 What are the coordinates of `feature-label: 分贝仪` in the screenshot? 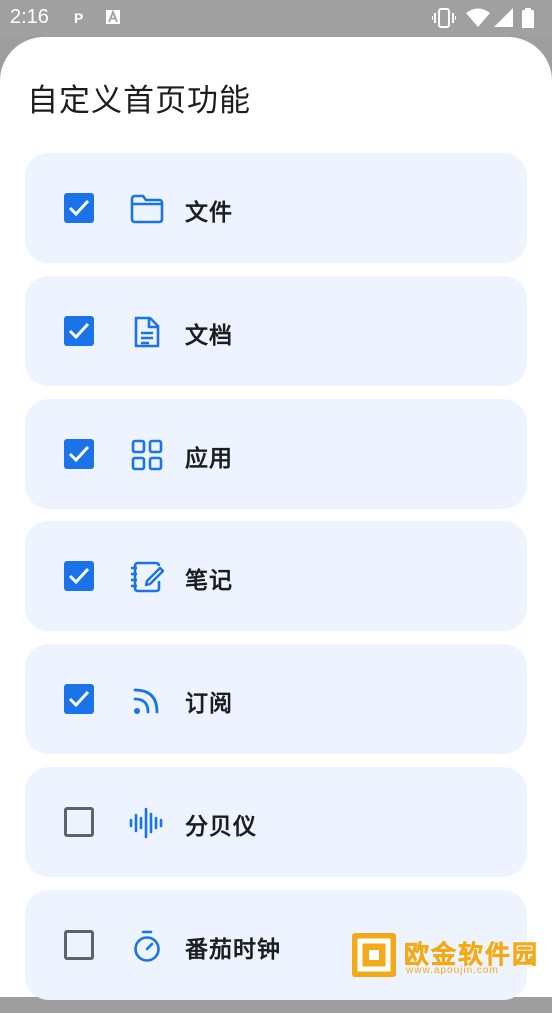 It's located at (221, 826).